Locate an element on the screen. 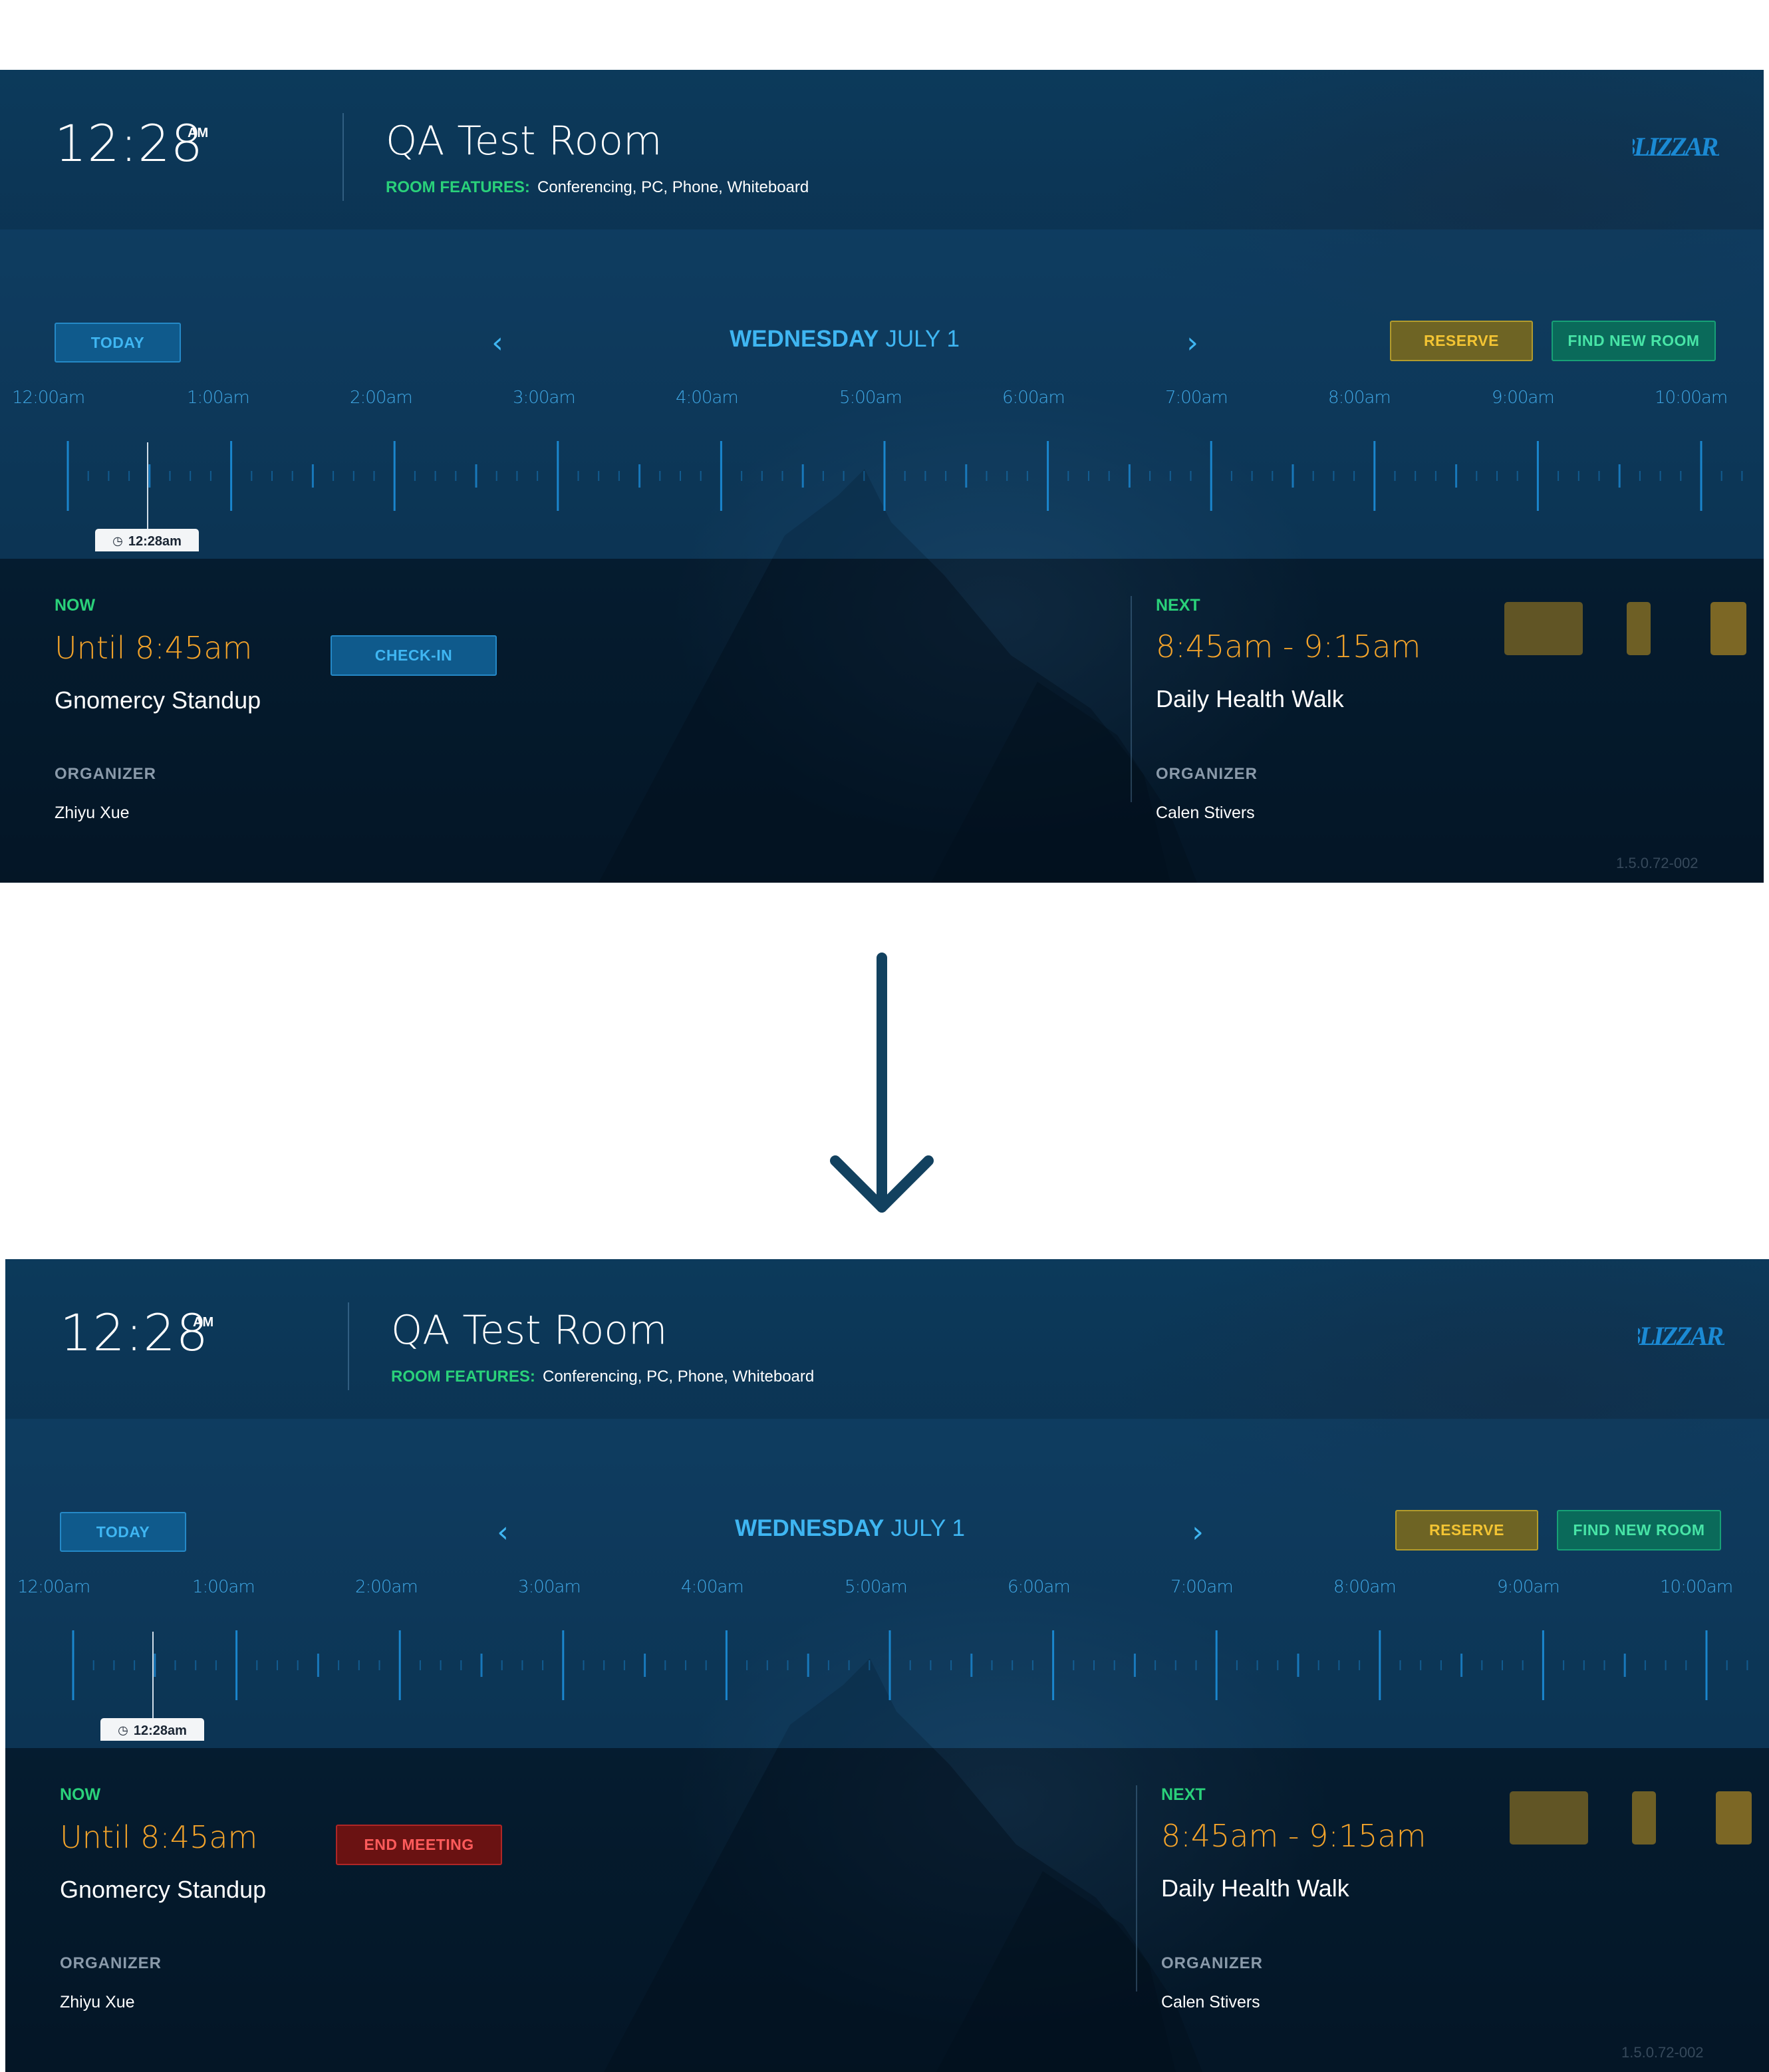 The height and width of the screenshot is (2072, 1769). down-arrow-icon is located at coordinates (882, 1083).